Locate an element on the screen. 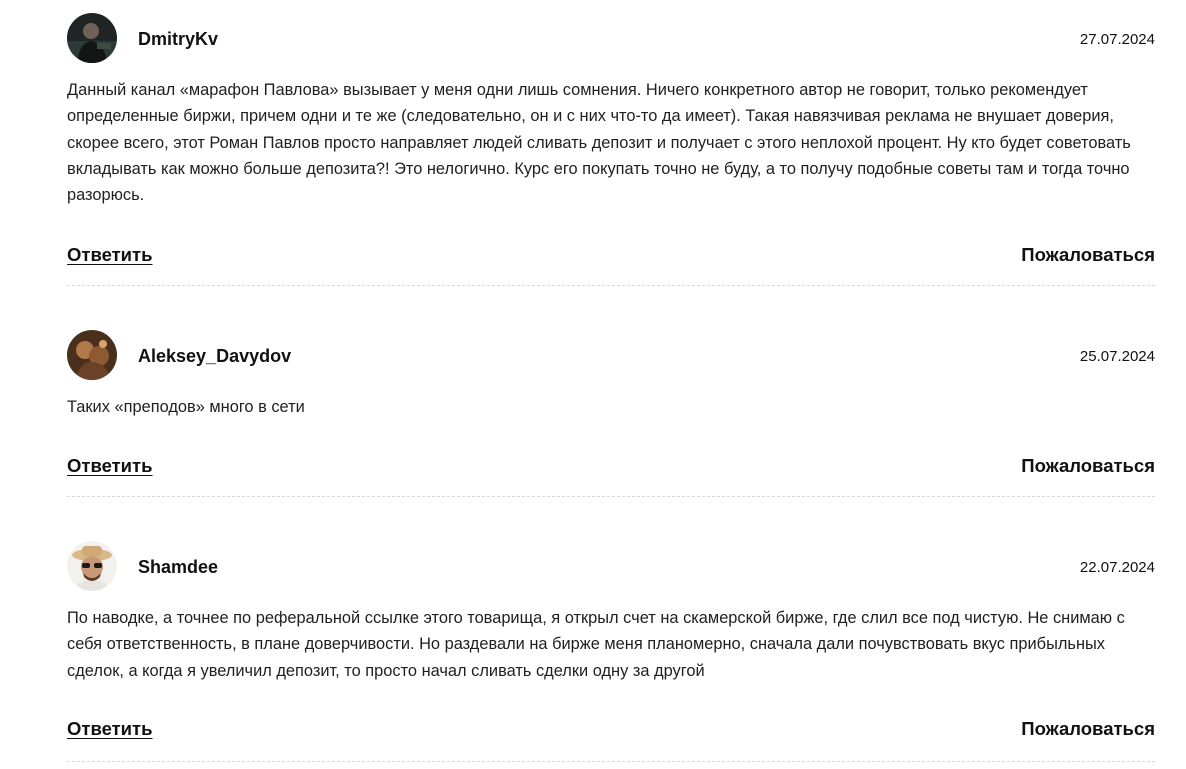 The height and width of the screenshot is (769, 1186). comment-username: Aleksey_Davydov is located at coordinates (215, 356).